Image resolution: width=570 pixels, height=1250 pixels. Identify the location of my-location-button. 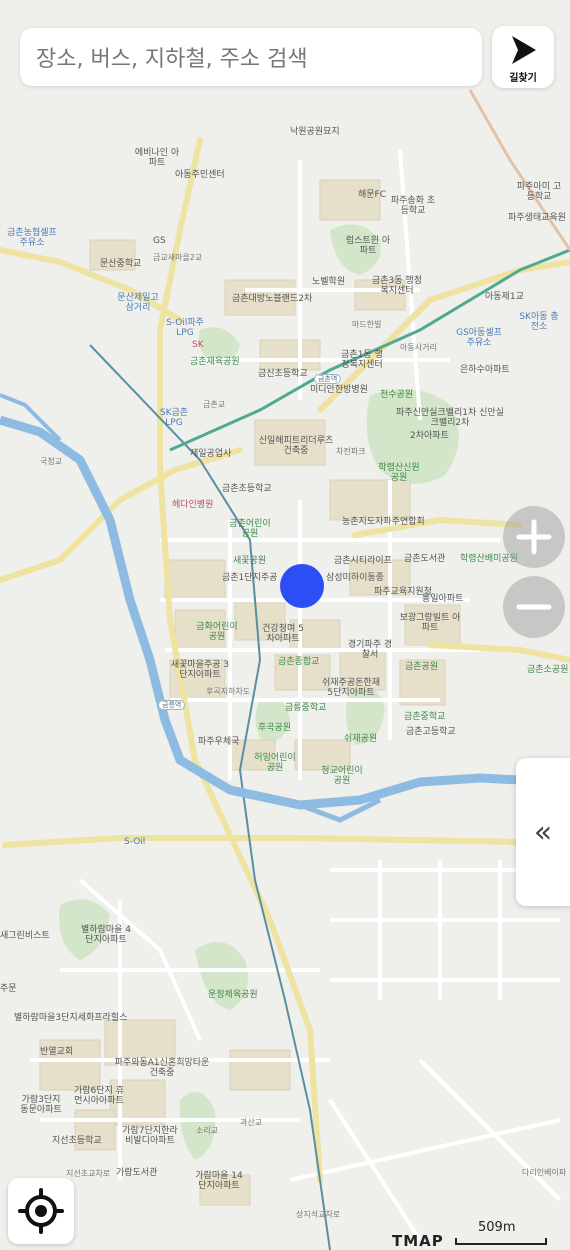
(41, 1211).